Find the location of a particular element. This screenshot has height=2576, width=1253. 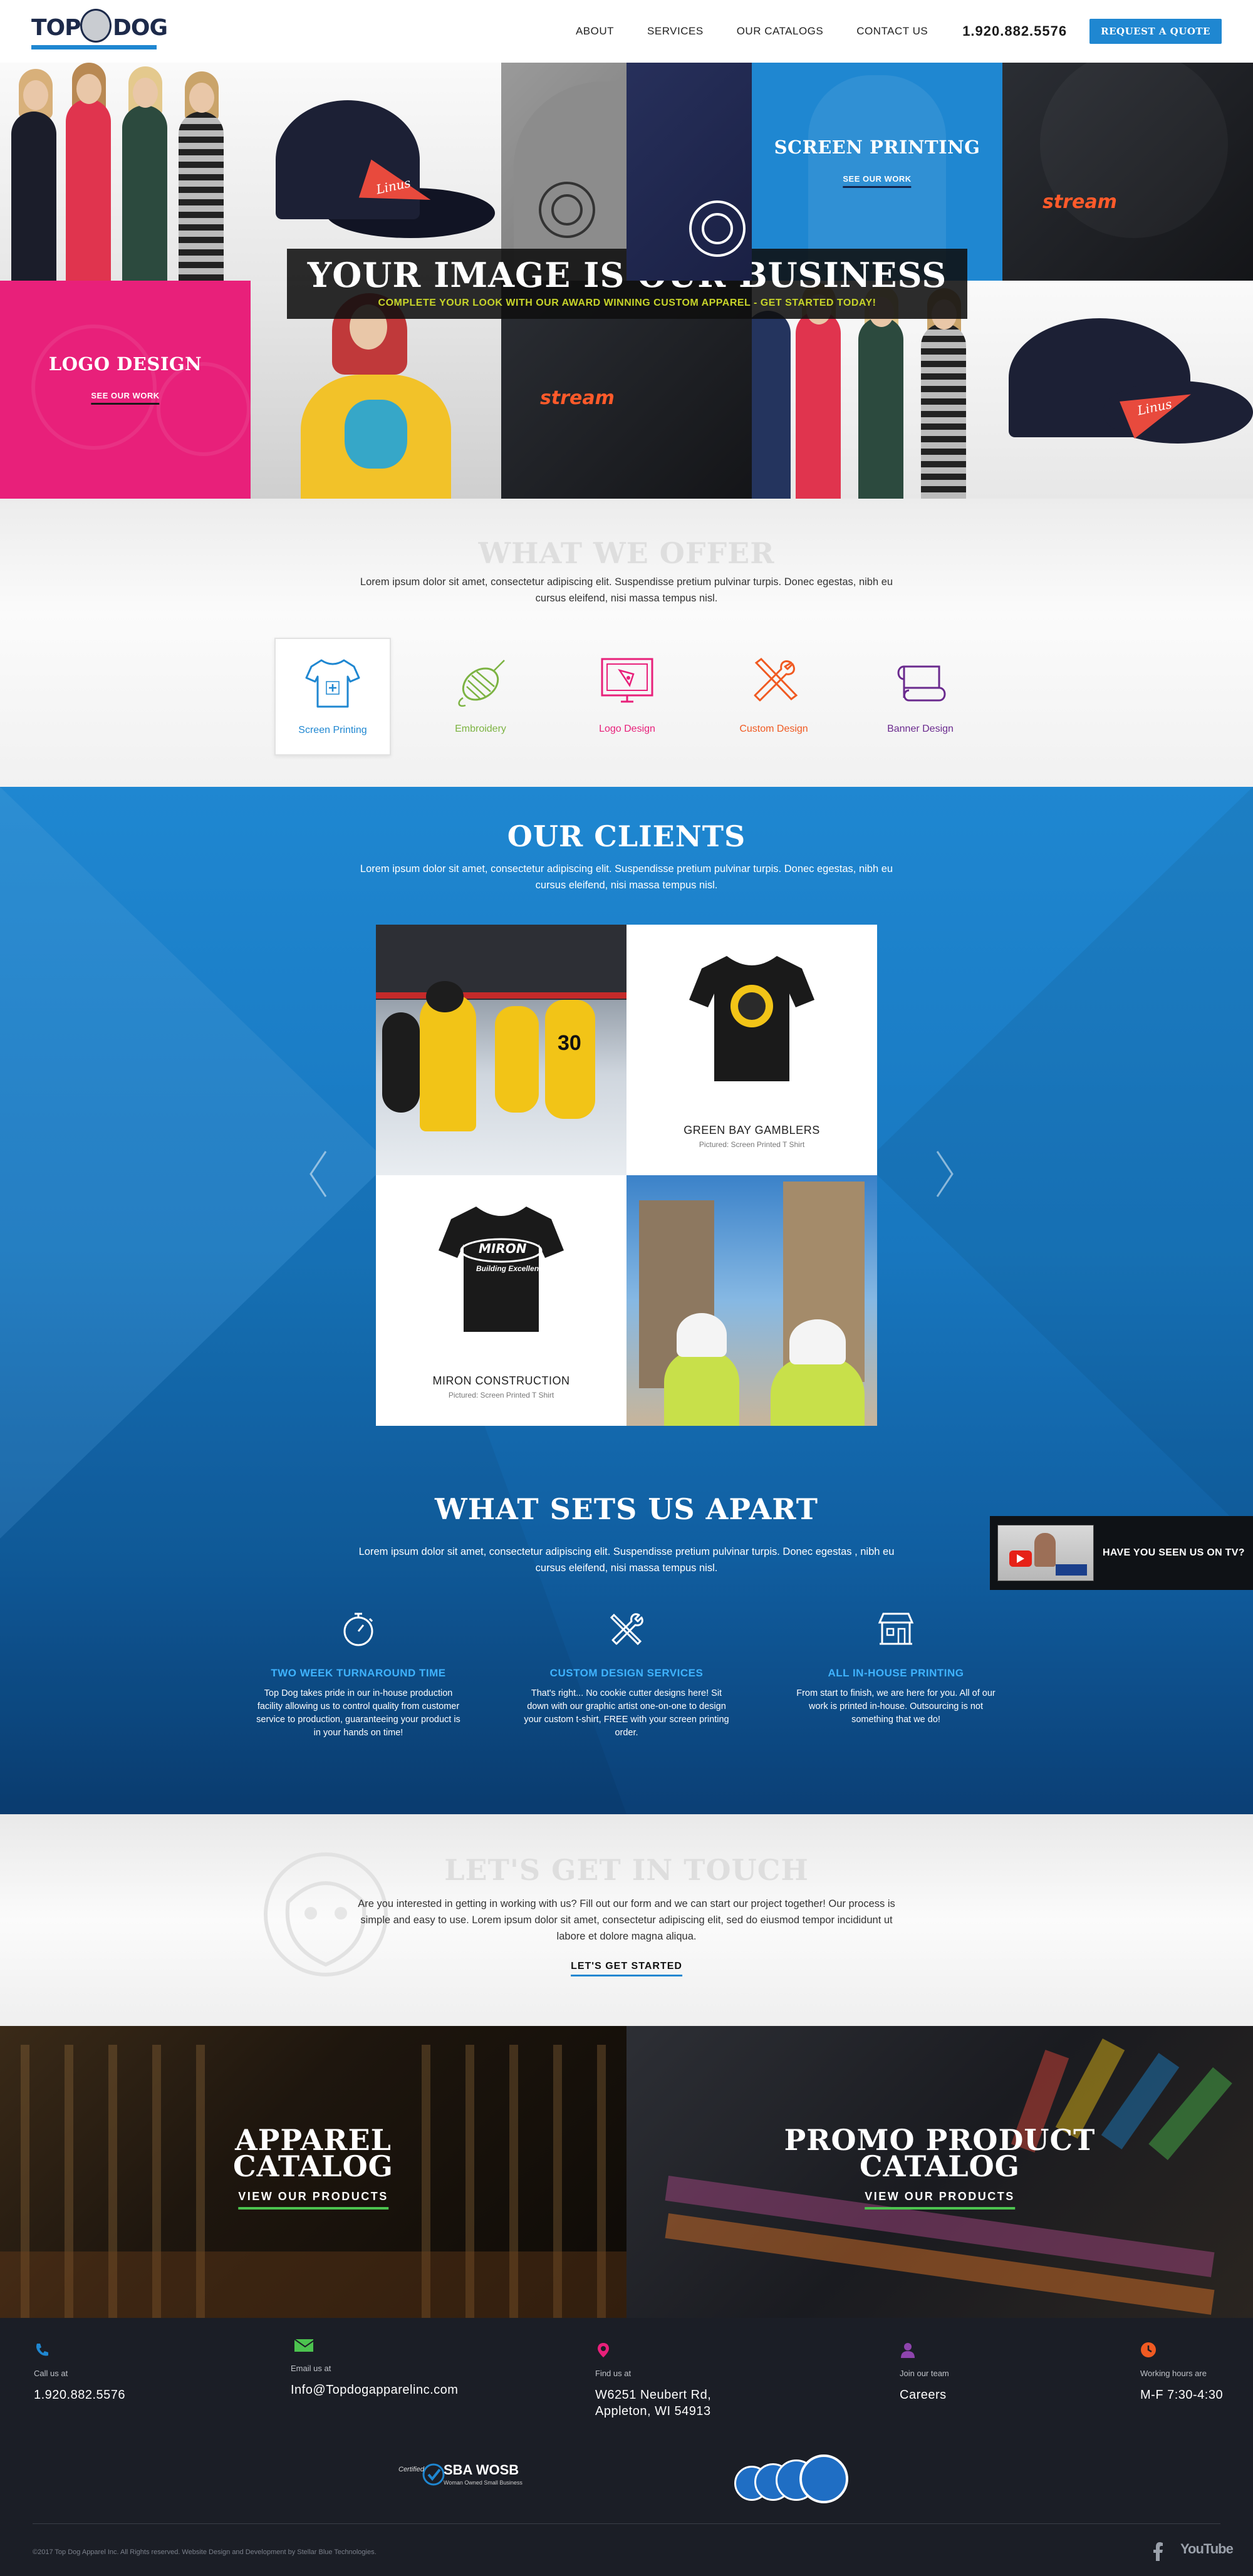

promo-catalog-panel: PROMO PRODUCT CATALOG VIEW OUR PRODUCTS is located at coordinates (939, 2172).